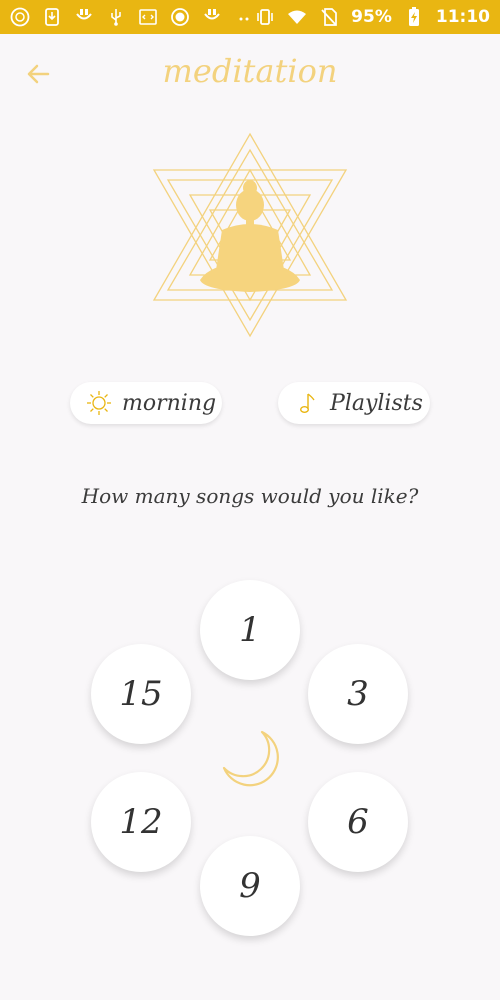 Image resolution: width=500 pixels, height=1000 pixels. I want to click on option-3-button: 3, so click(358, 694).